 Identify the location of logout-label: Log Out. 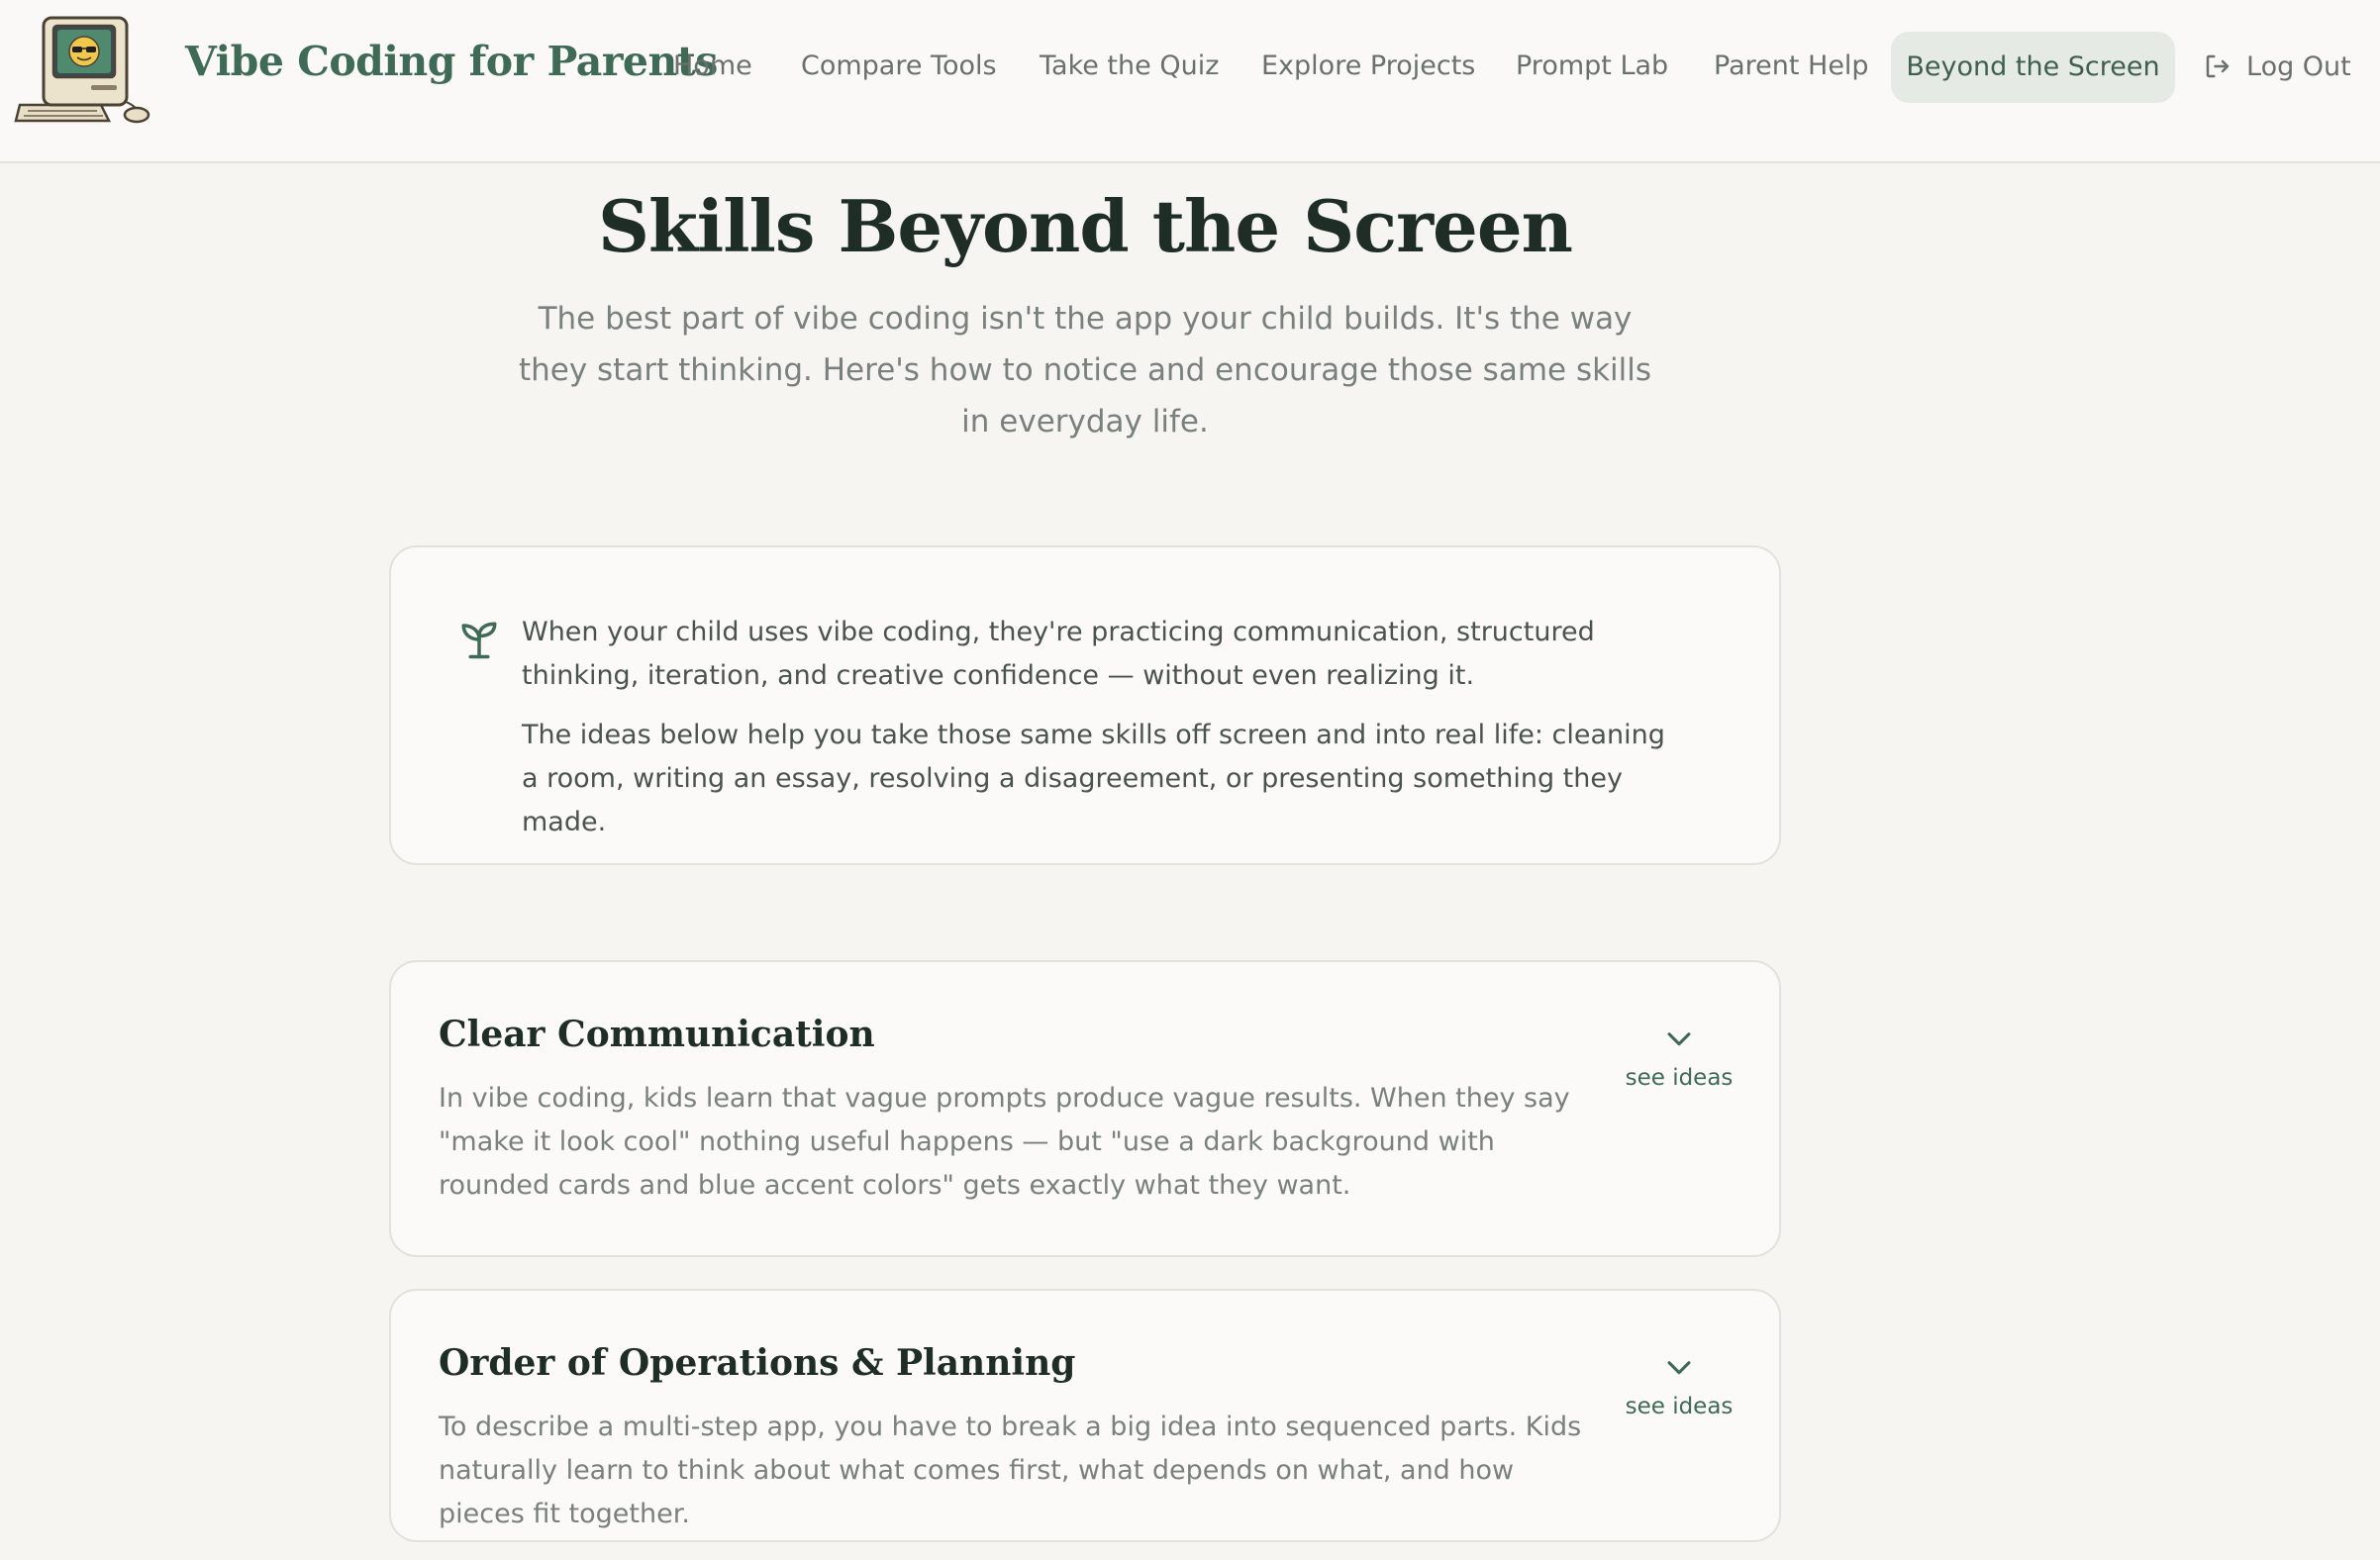
(2298, 66).